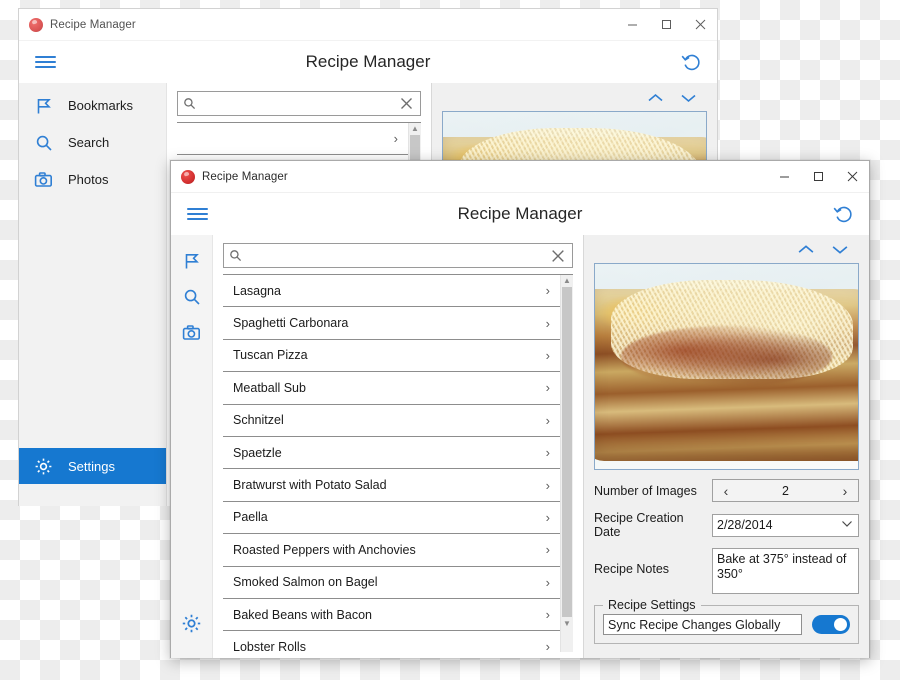 The height and width of the screenshot is (680, 900). I want to click on app-header: Recipe Manager, so click(520, 214).